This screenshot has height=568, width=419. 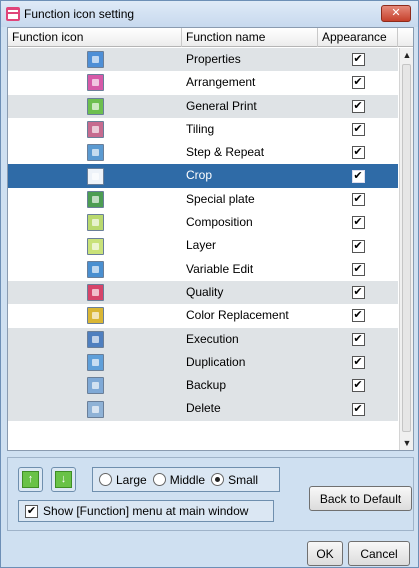 I want to click on function-name-cell: Variable Edit, so click(x=220, y=268).